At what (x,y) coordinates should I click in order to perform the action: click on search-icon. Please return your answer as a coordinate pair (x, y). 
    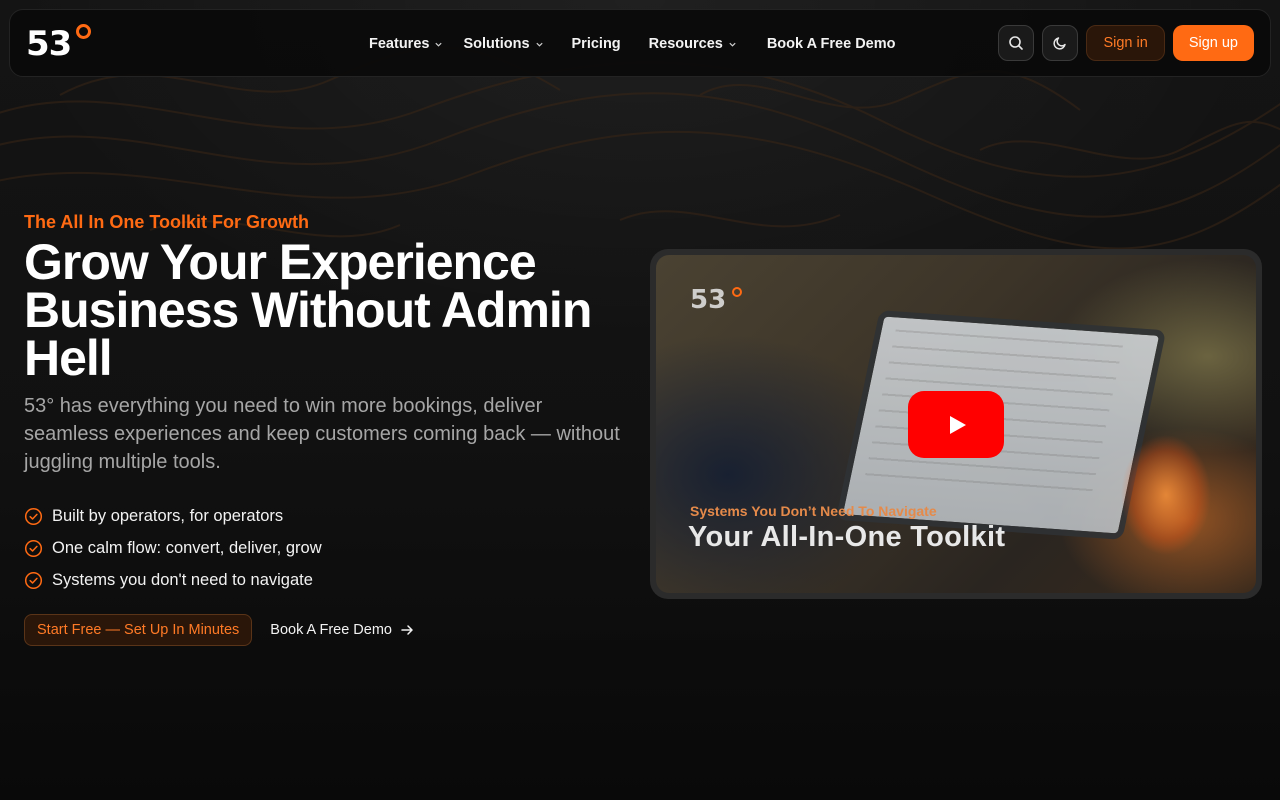
    Looking at the image, I should click on (1016, 43).